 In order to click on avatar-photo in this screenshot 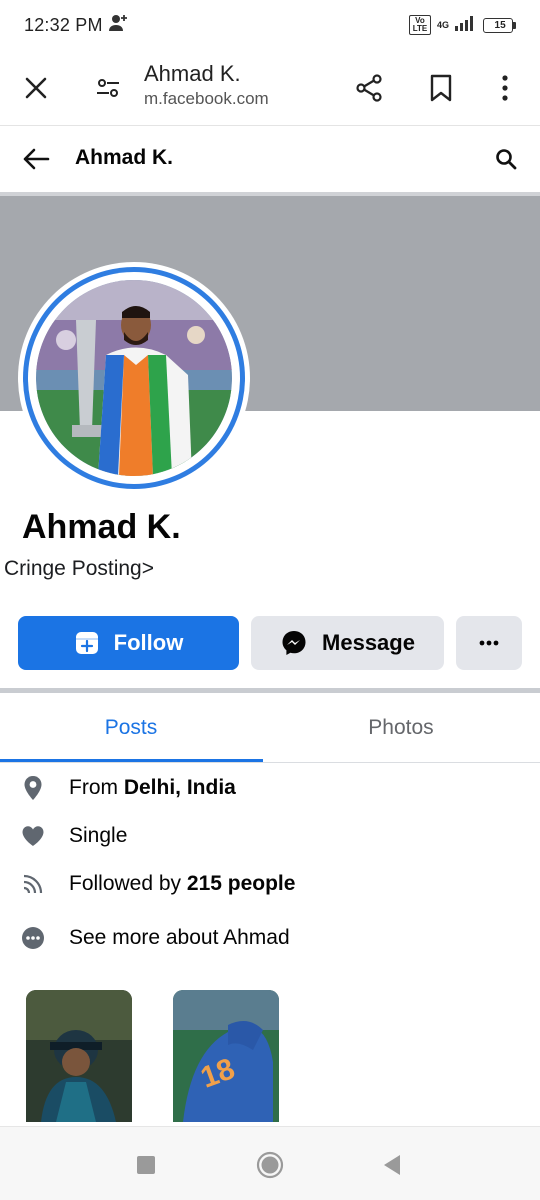, I will do `click(134, 378)`.